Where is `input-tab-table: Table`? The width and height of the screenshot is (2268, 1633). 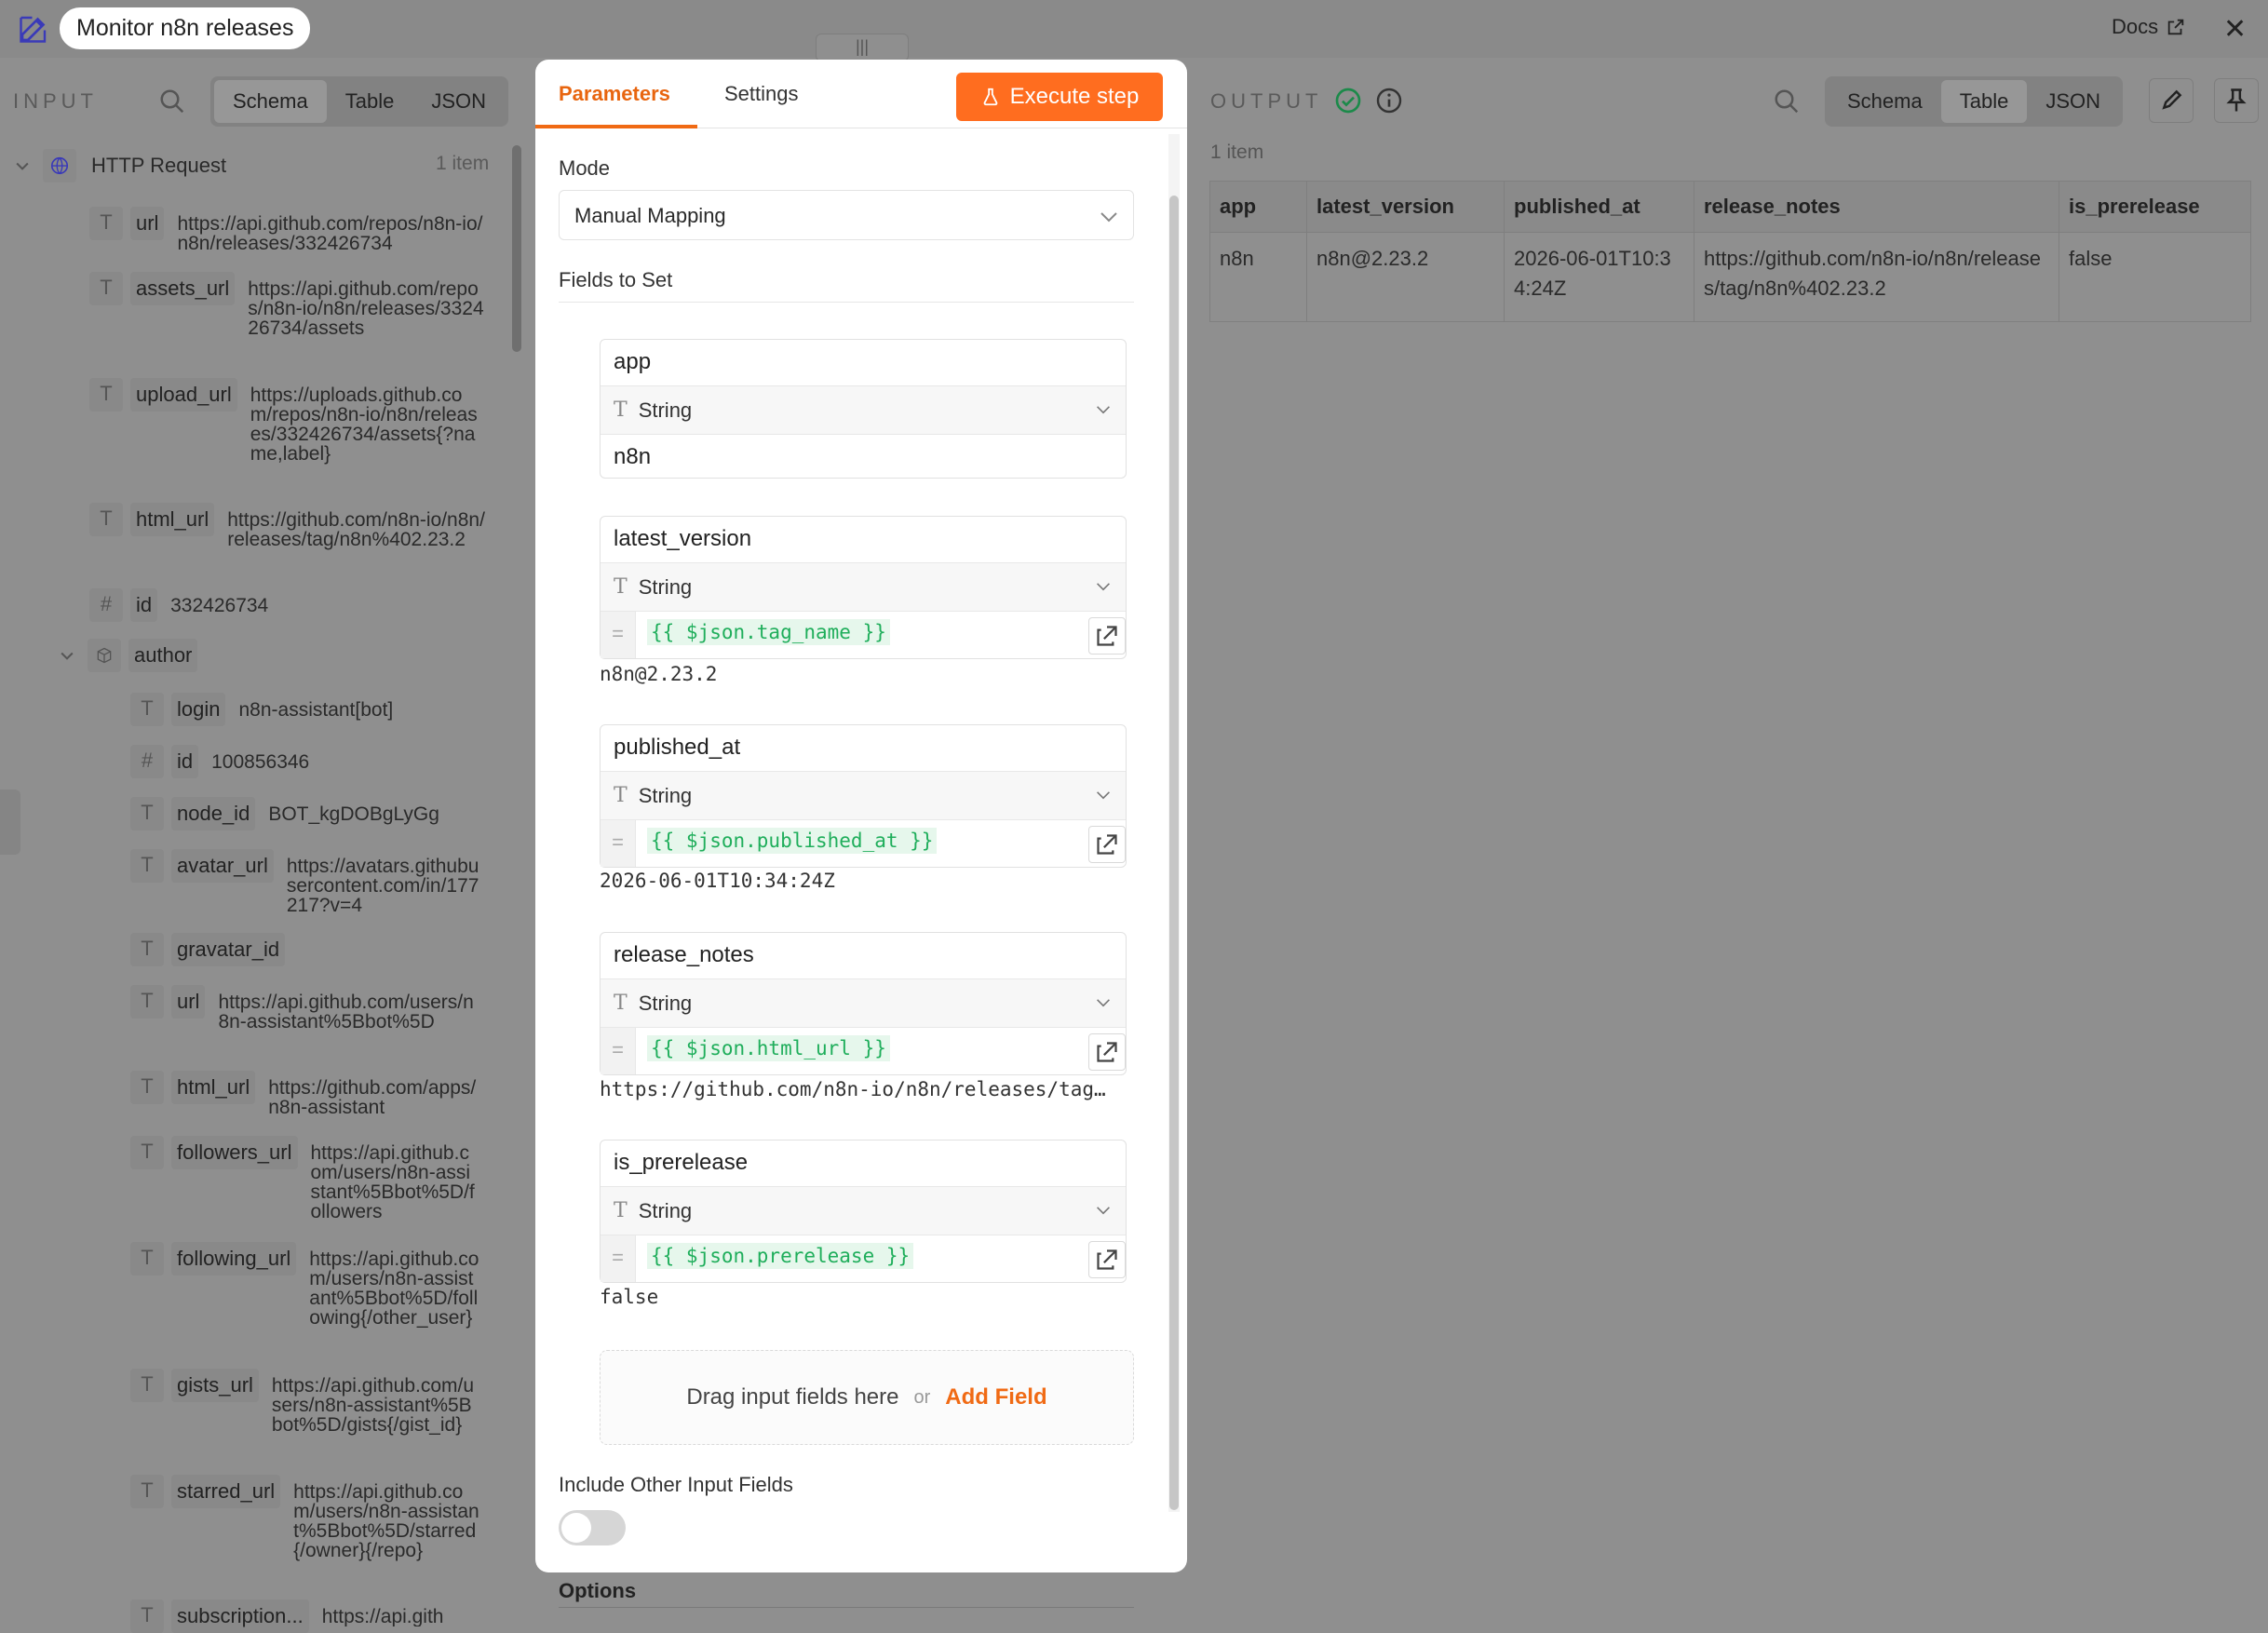
input-tab-table: Table is located at coordinates (370, 101).